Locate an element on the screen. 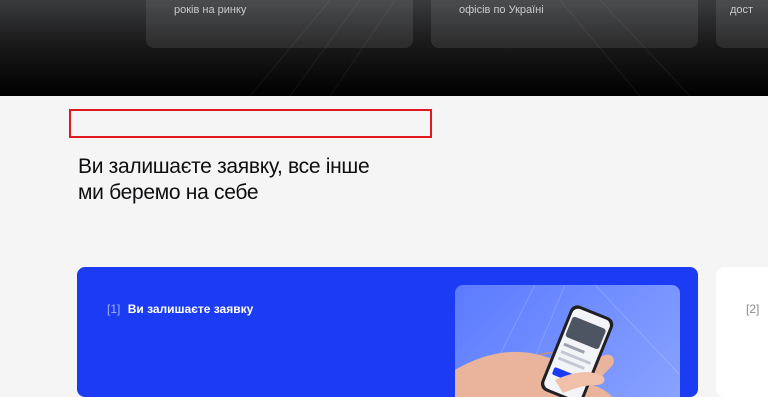  stat-card-delivery: дост is located at coordinates (742, 24).